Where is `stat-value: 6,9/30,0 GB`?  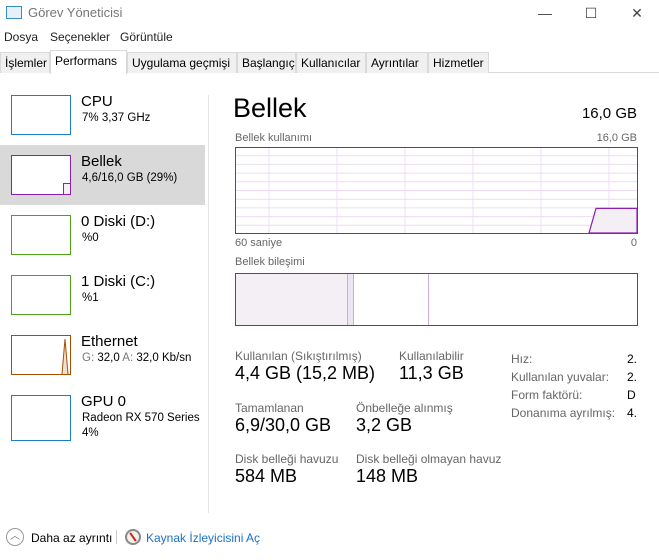 stat-value: 6,9/30,0 GB is located at coordinates (283, 425).